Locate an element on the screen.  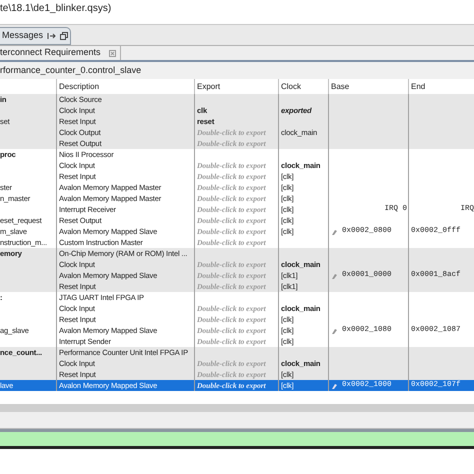
restore-icon is located at coordinates (64, 36).